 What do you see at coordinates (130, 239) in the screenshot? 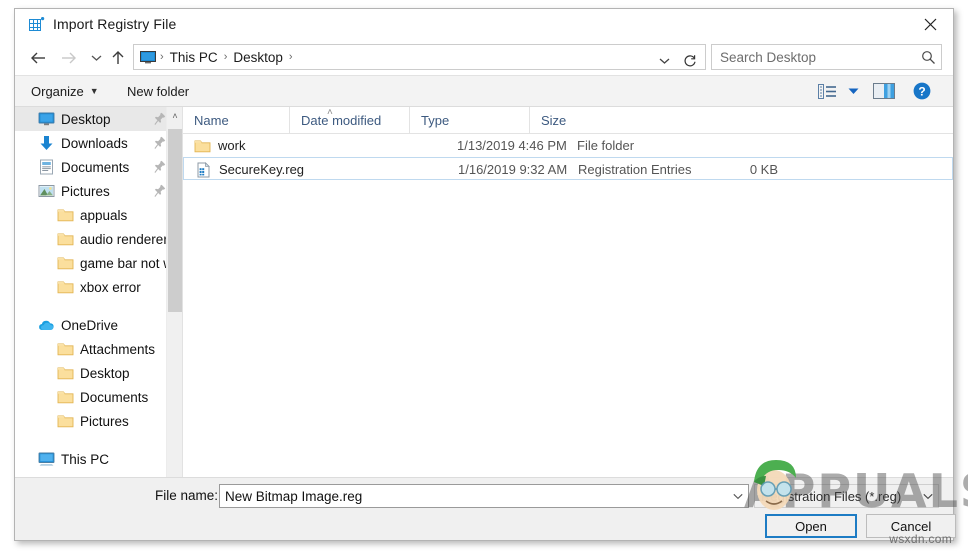
I see `sidebar-item-label: audio renderer e` at bounding box center [130, 239].